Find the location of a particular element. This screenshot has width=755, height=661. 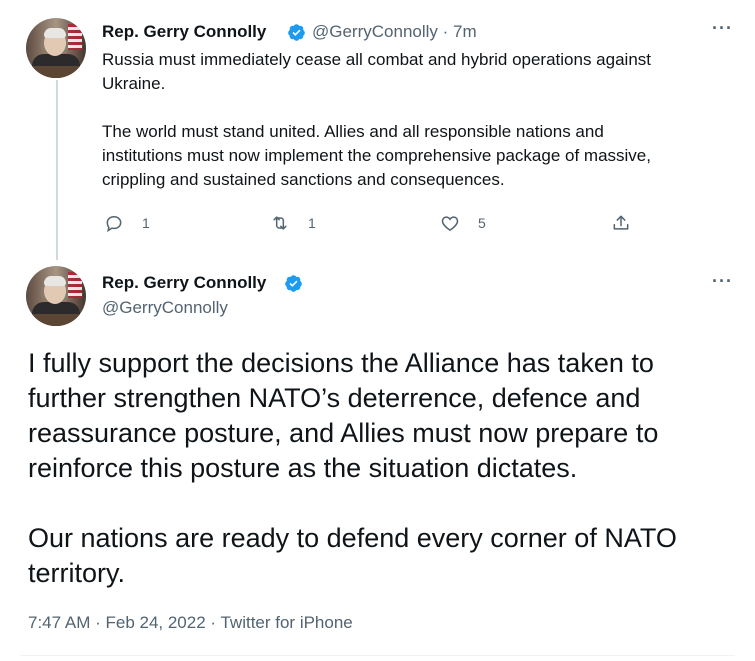

reply-count: 1 is located at coordinates (146, 223).